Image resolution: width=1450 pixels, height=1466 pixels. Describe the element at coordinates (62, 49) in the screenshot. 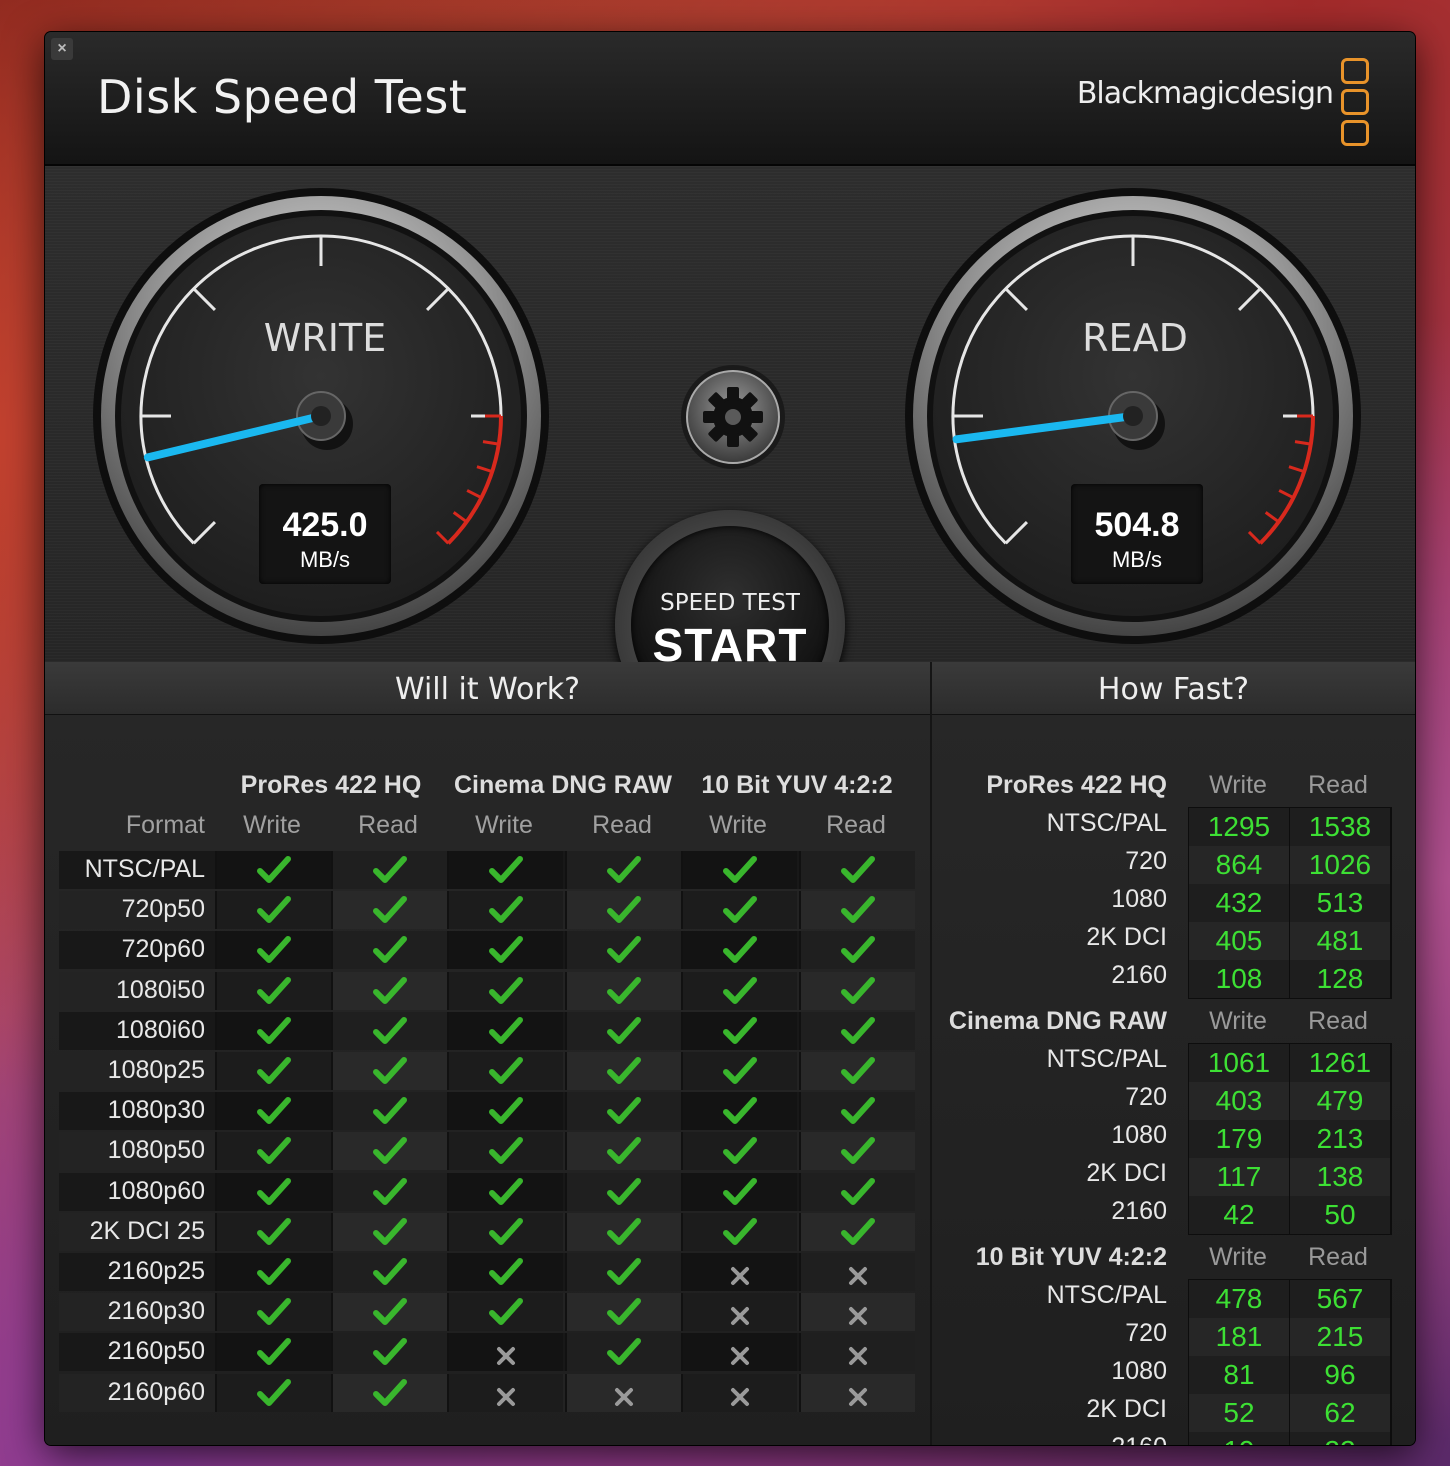

I see `close-icon: ×` at that location.